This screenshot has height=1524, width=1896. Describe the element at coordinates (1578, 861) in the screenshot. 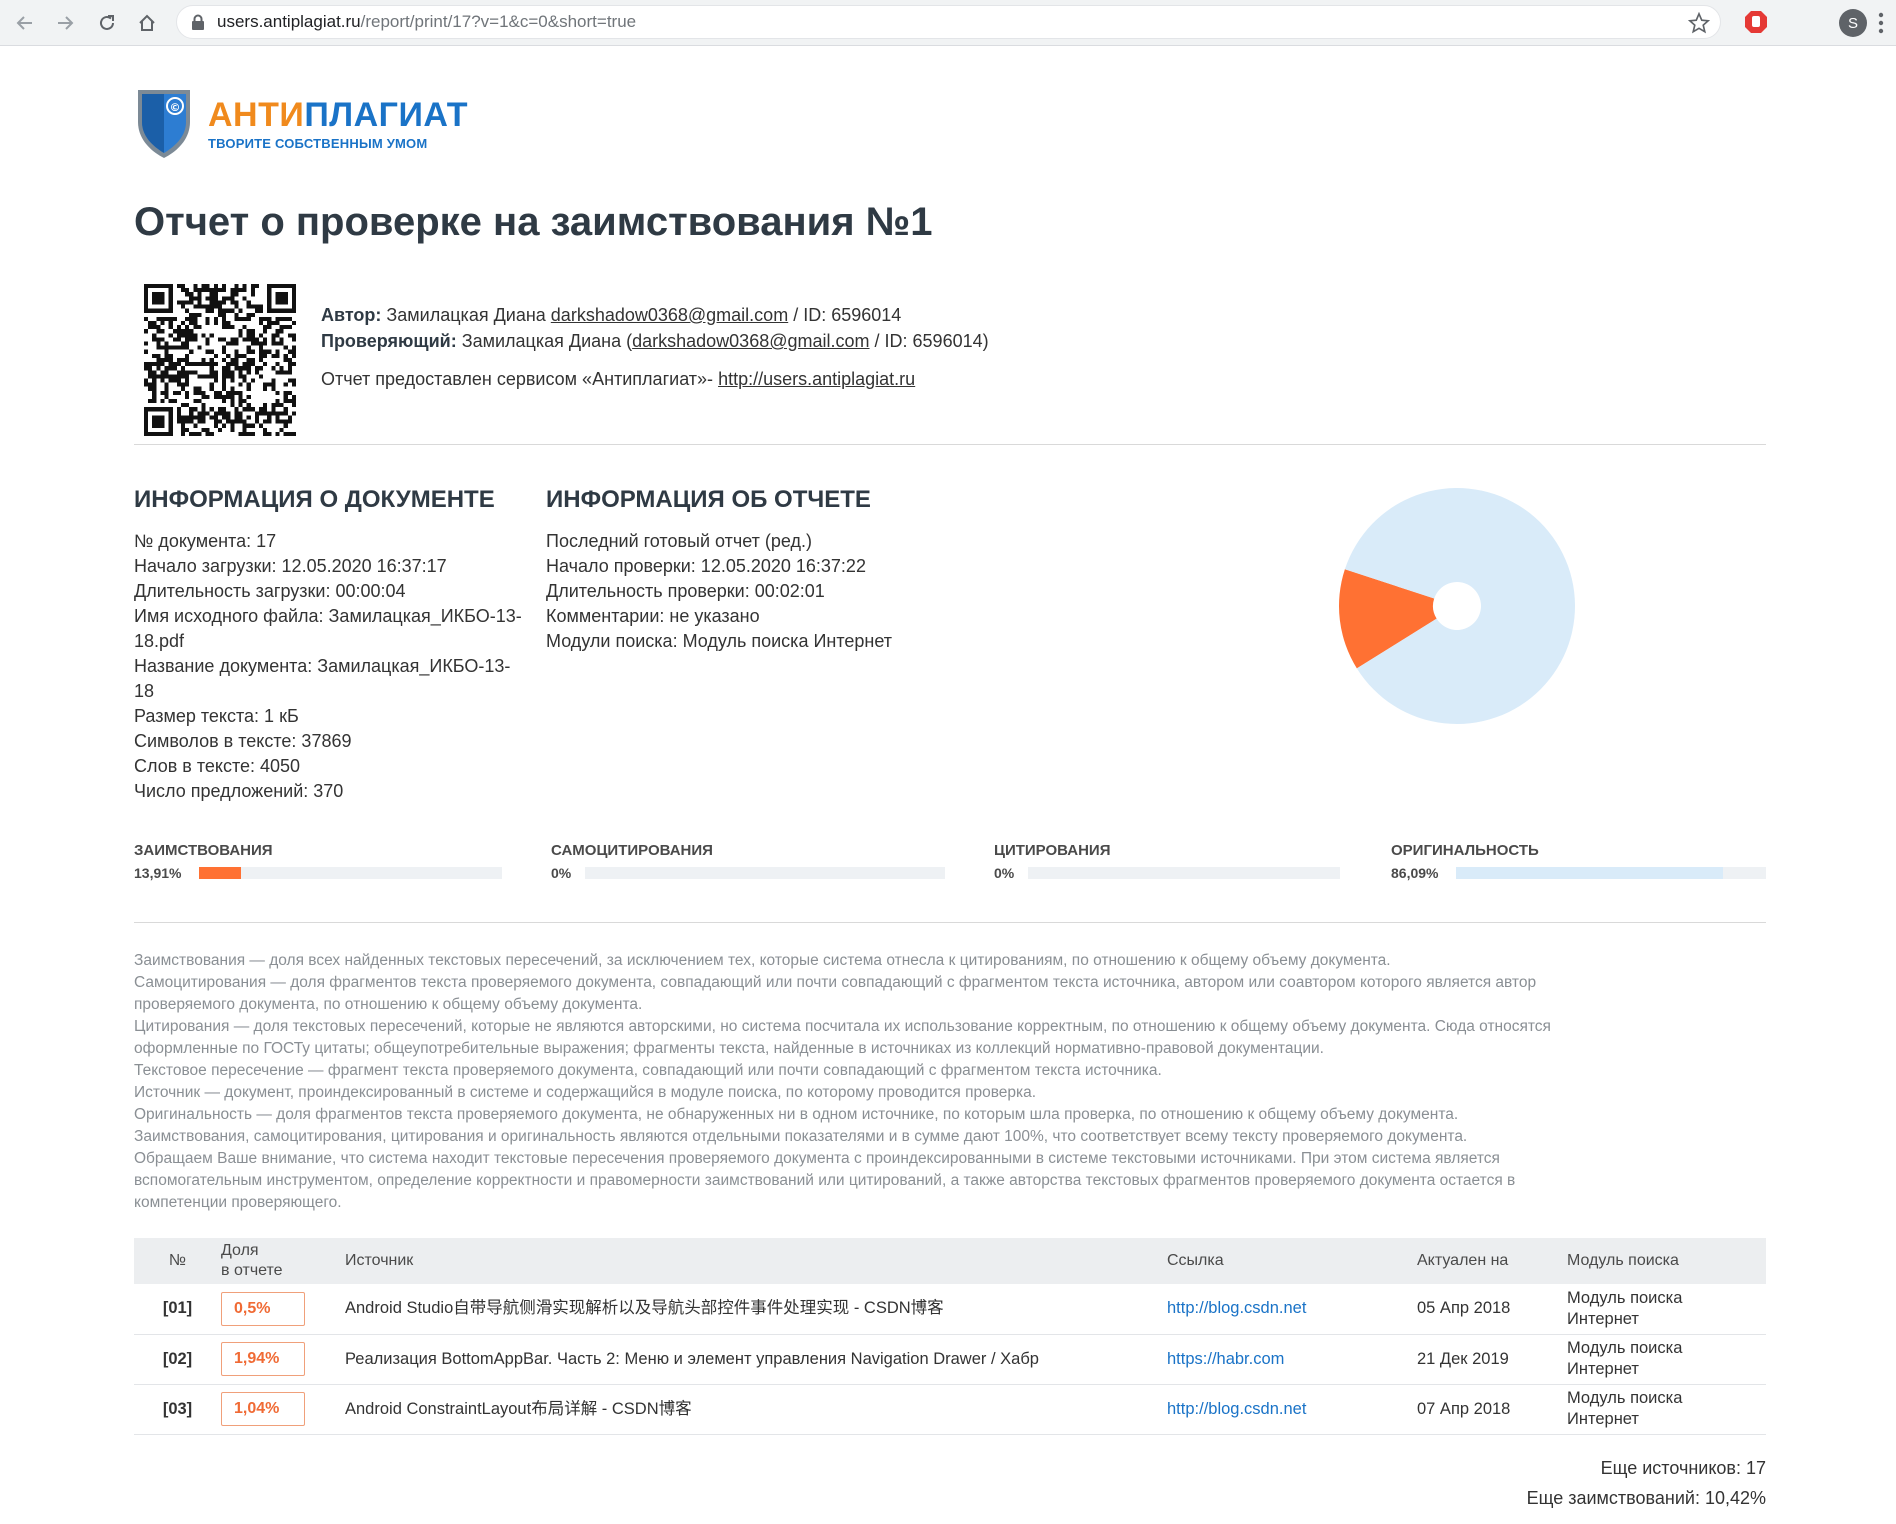

I see `metric-originality: ОРИГИНАЛЬНОСТЬ 86,09%` at that location.